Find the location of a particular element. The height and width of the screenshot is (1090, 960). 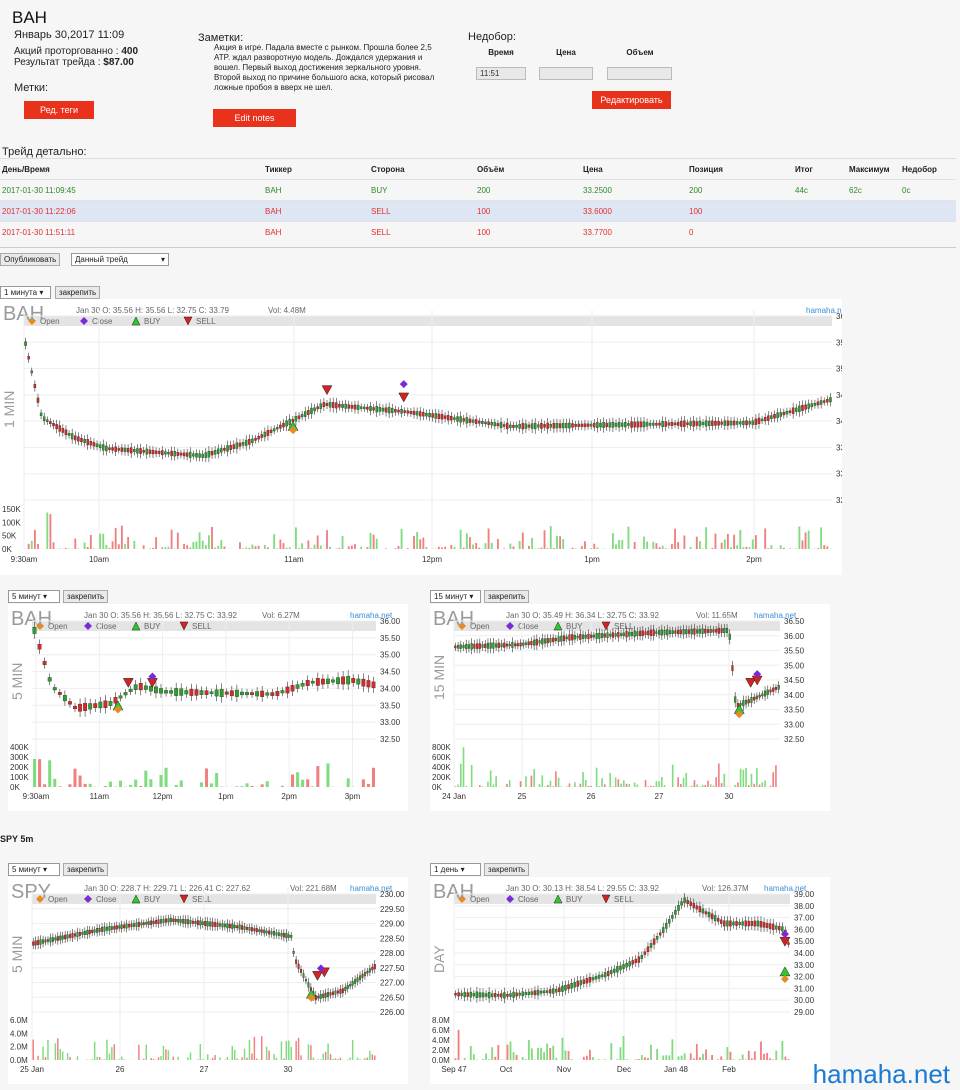

divider is located at coordinates (478, 247).